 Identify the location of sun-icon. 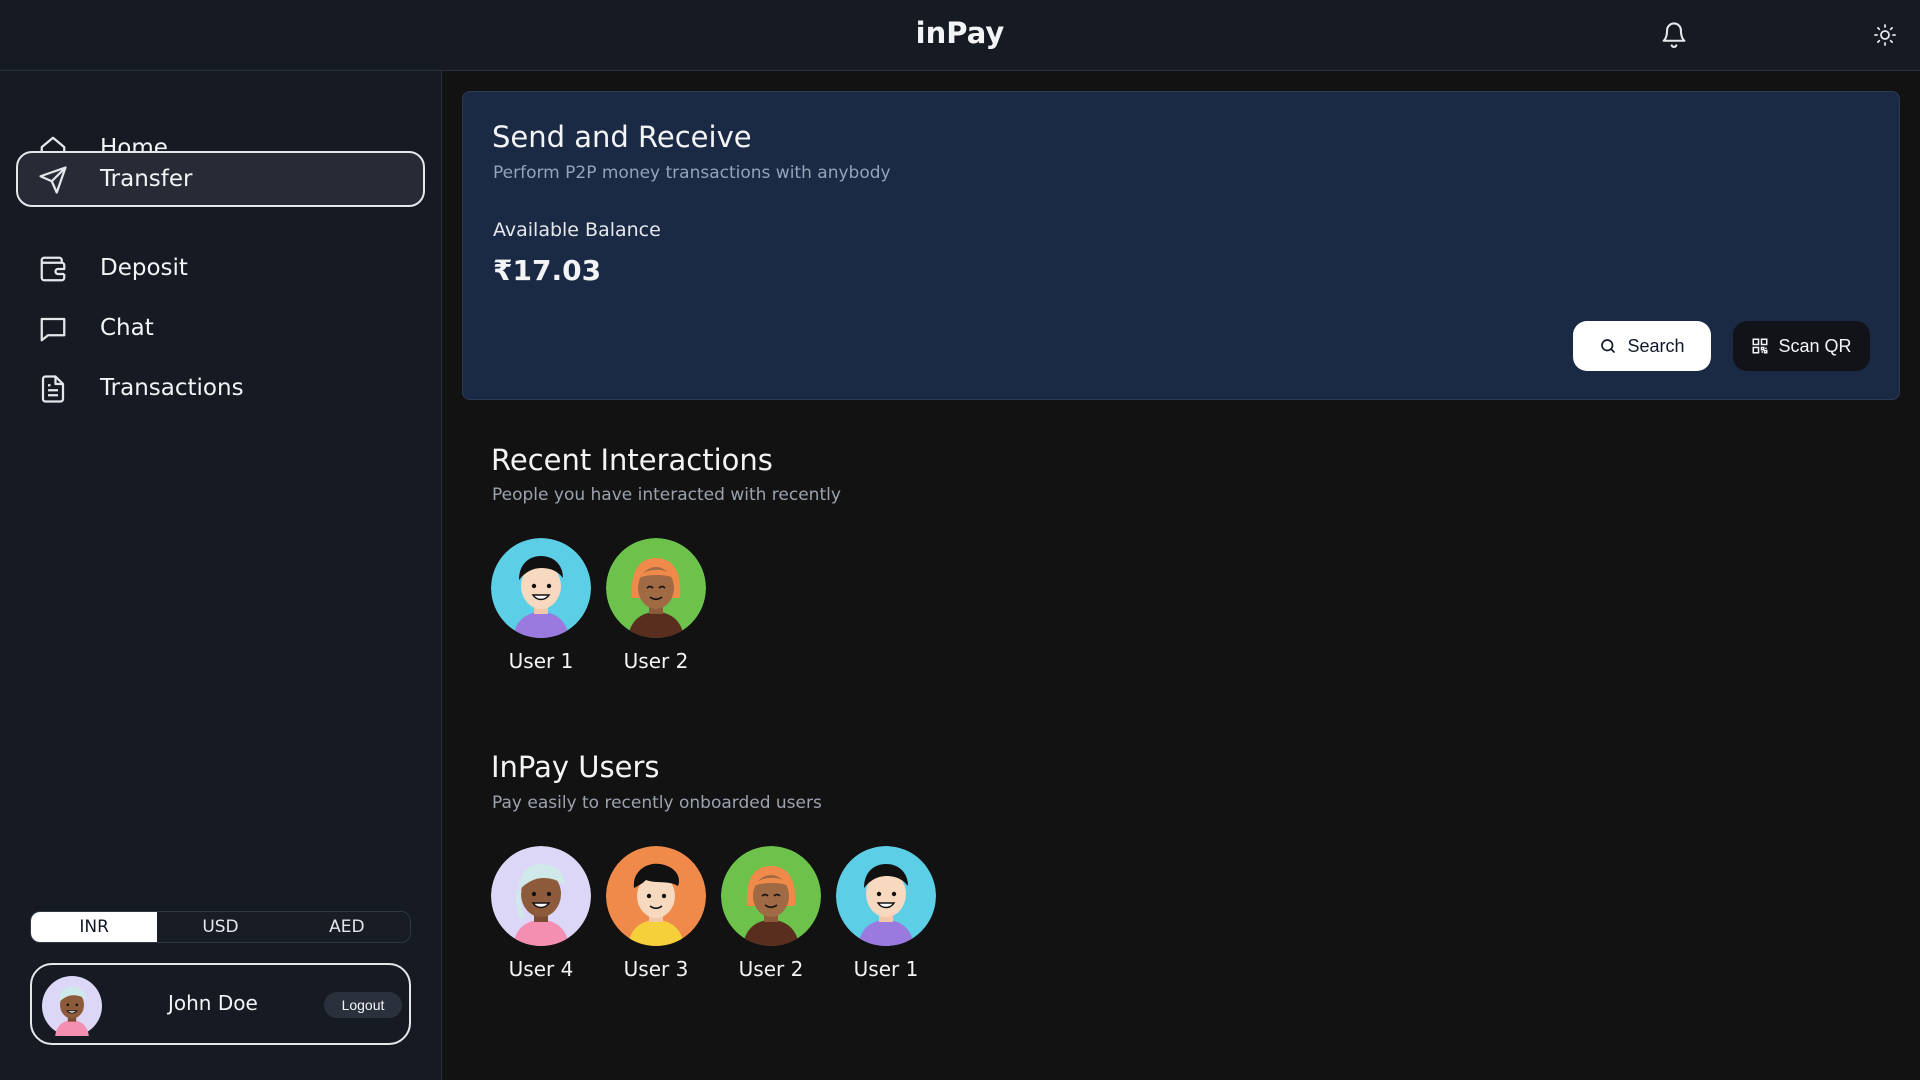
(1885, 35).